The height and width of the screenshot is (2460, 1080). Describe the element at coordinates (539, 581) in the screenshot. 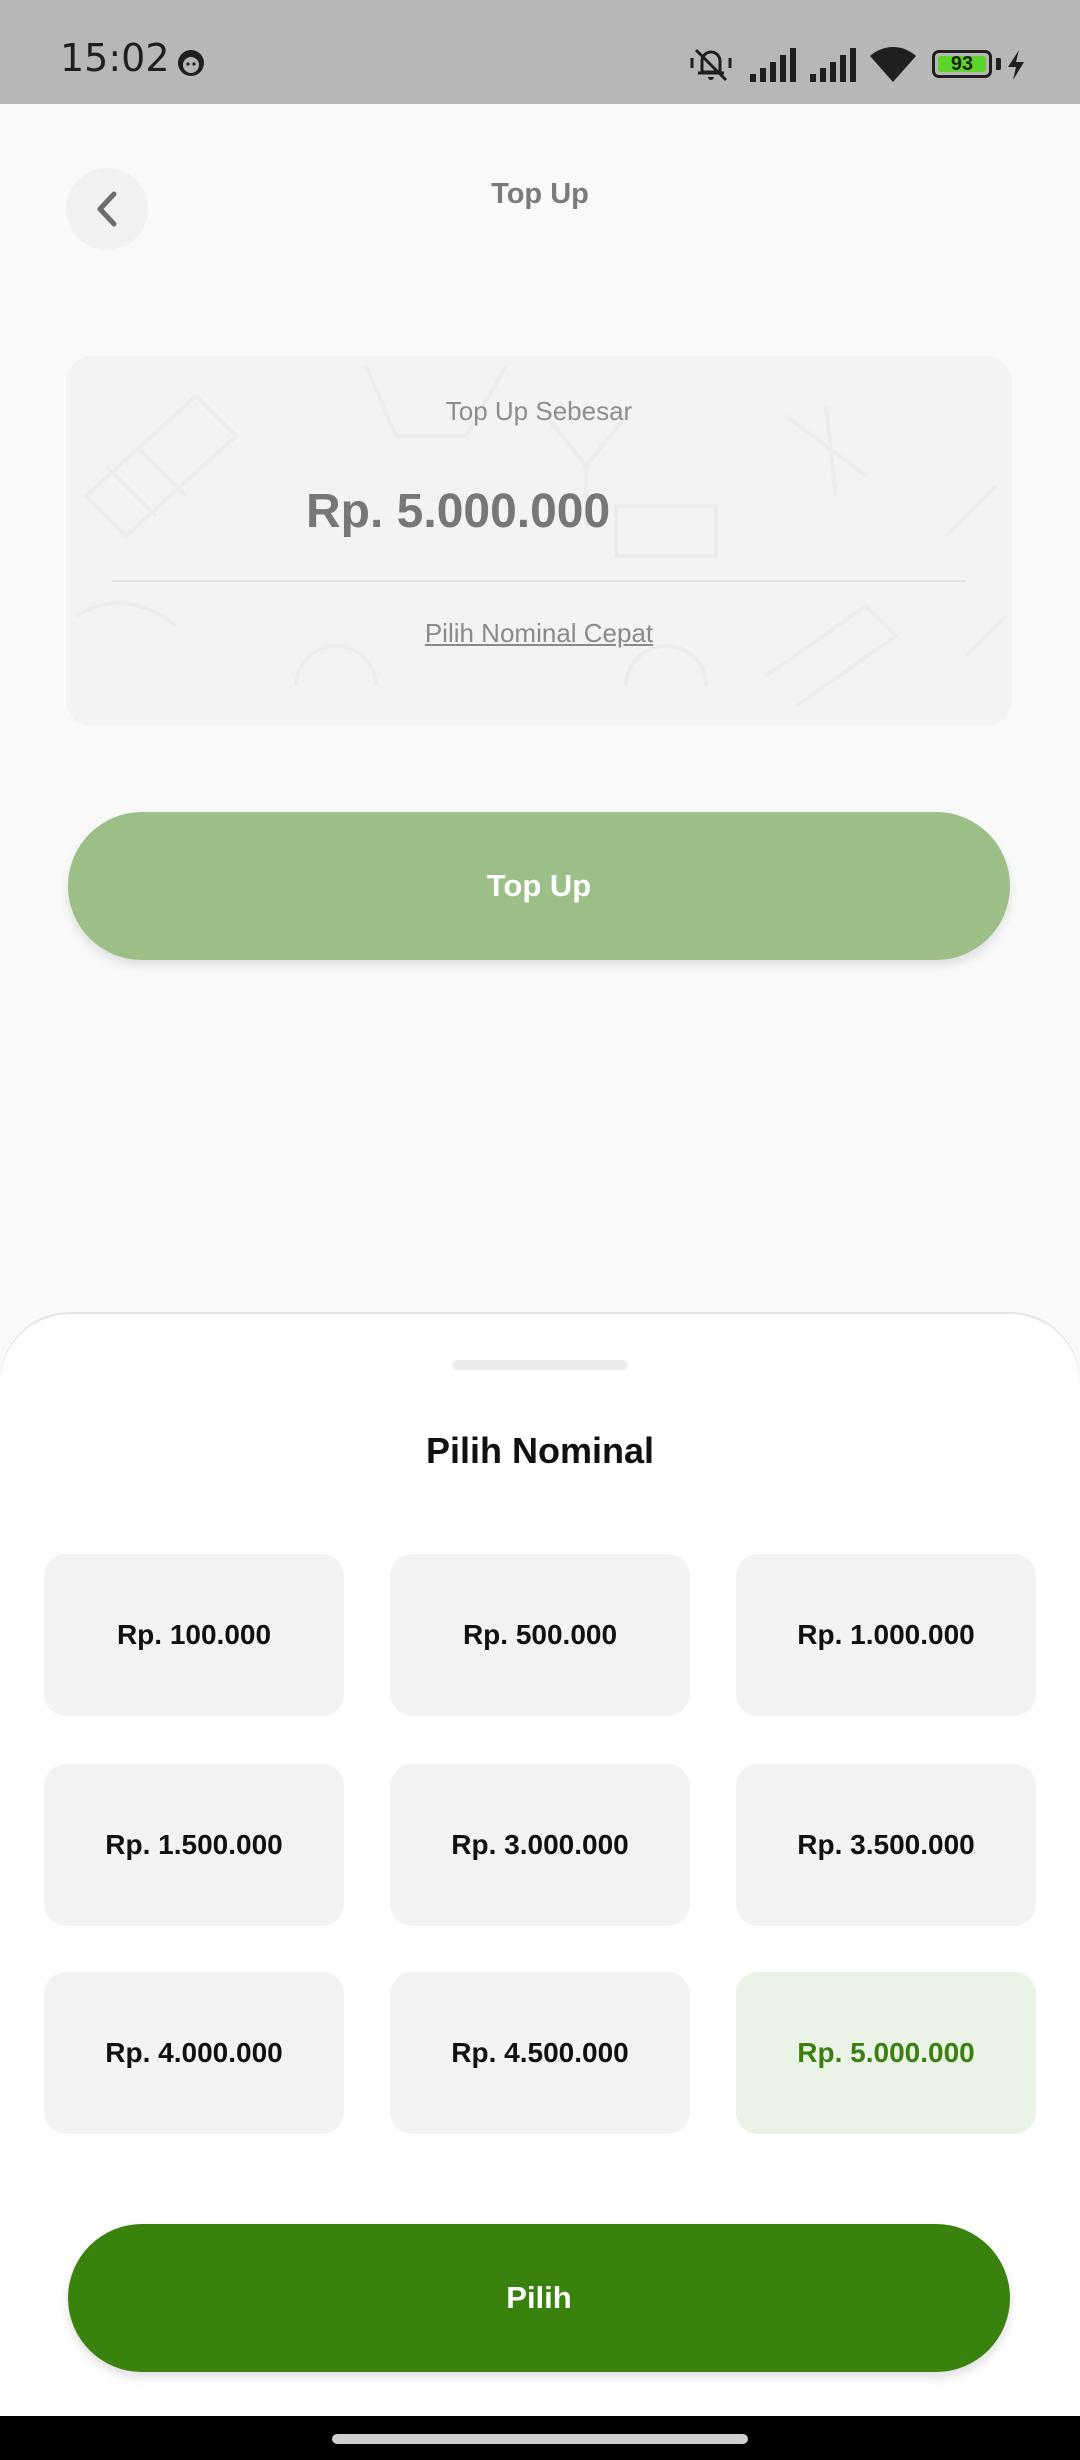

I see `divider` at that location.